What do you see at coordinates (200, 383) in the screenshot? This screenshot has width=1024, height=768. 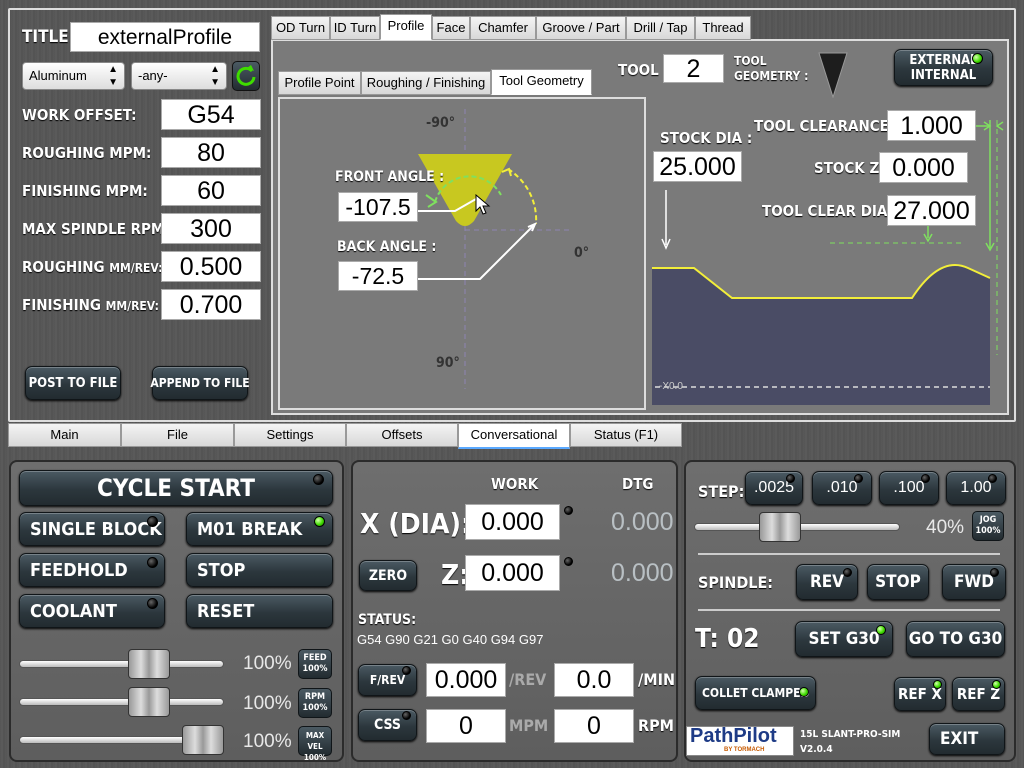 I see `append-to-file-button: APPEND TO FILE` at bounding box center [200, 383].